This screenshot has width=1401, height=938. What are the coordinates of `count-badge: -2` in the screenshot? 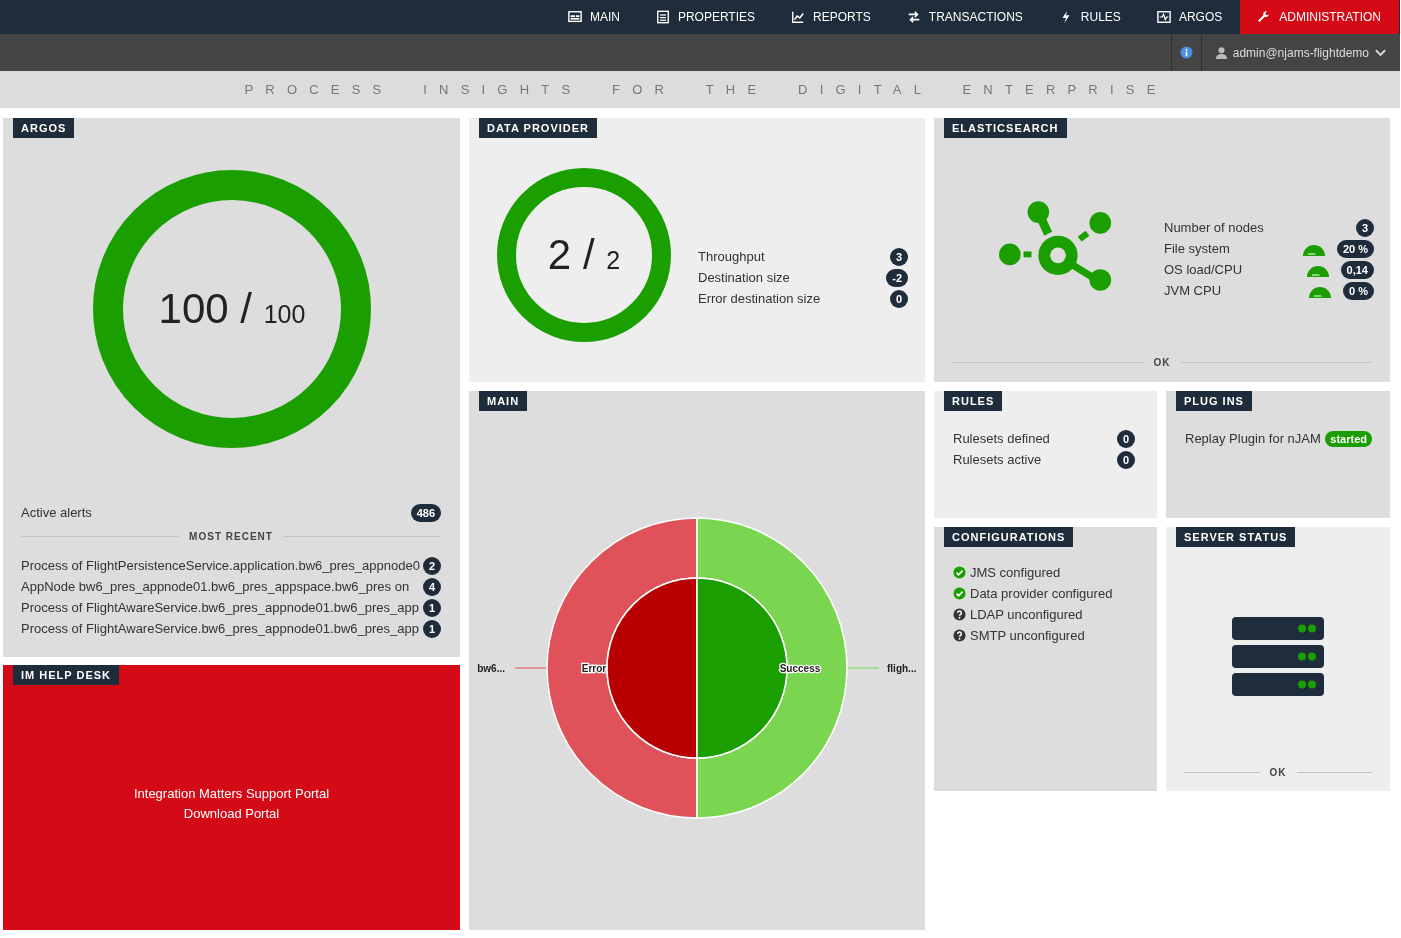 It's located at (897, 277).